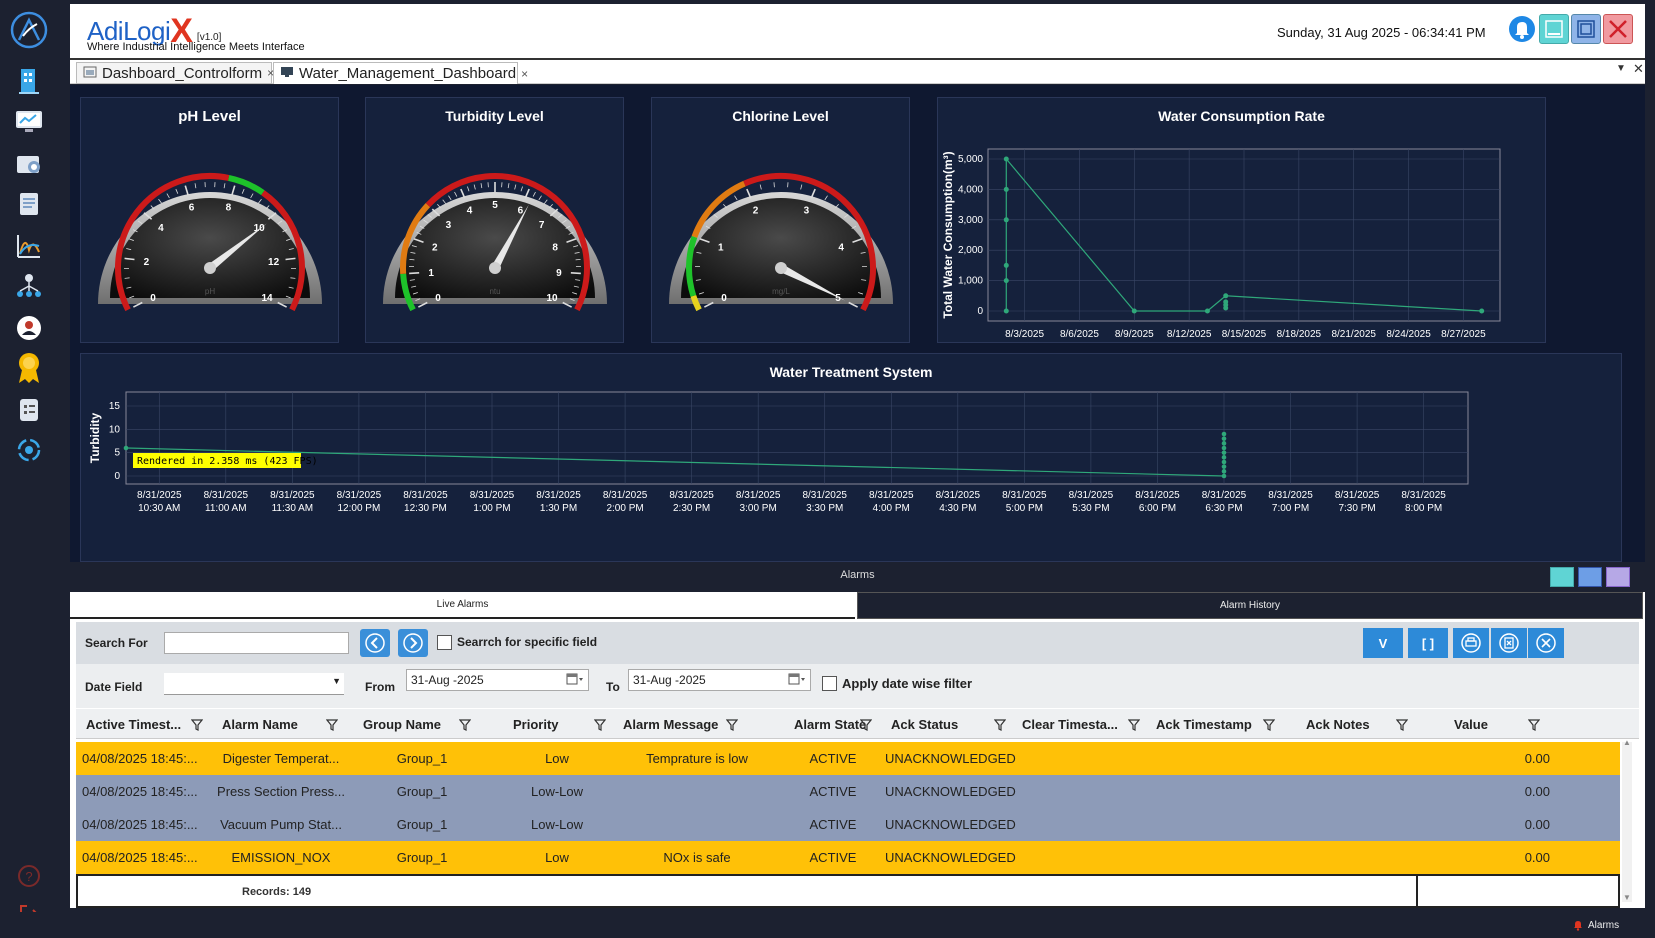  I want to click on column-header: Ack Status, so click(924, 724).